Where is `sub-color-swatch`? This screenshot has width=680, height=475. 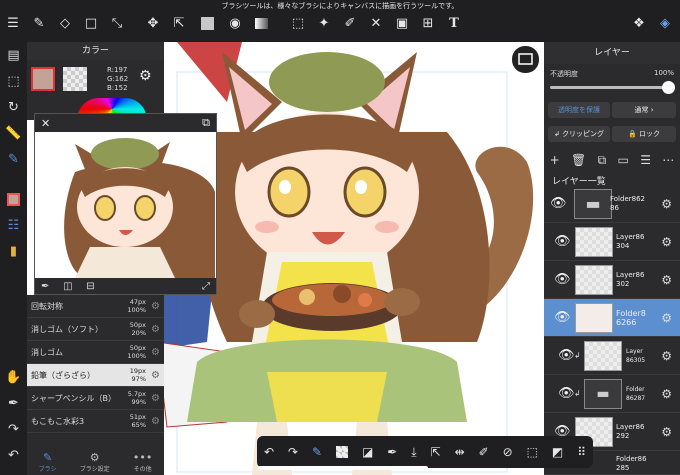
sub-color-swatch is located at coordinates (75, 79).